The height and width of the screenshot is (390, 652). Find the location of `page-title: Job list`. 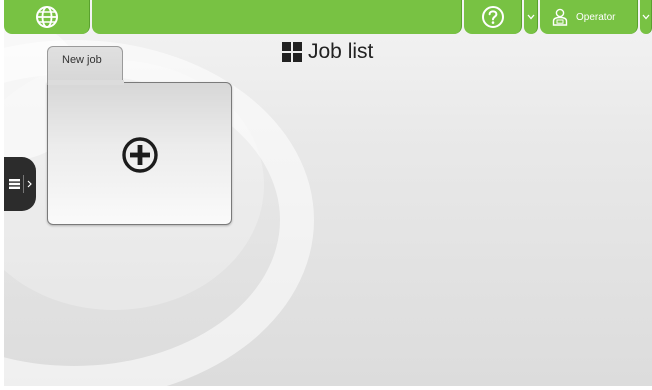

page-title: Job list is located at coordinates (341, 51).